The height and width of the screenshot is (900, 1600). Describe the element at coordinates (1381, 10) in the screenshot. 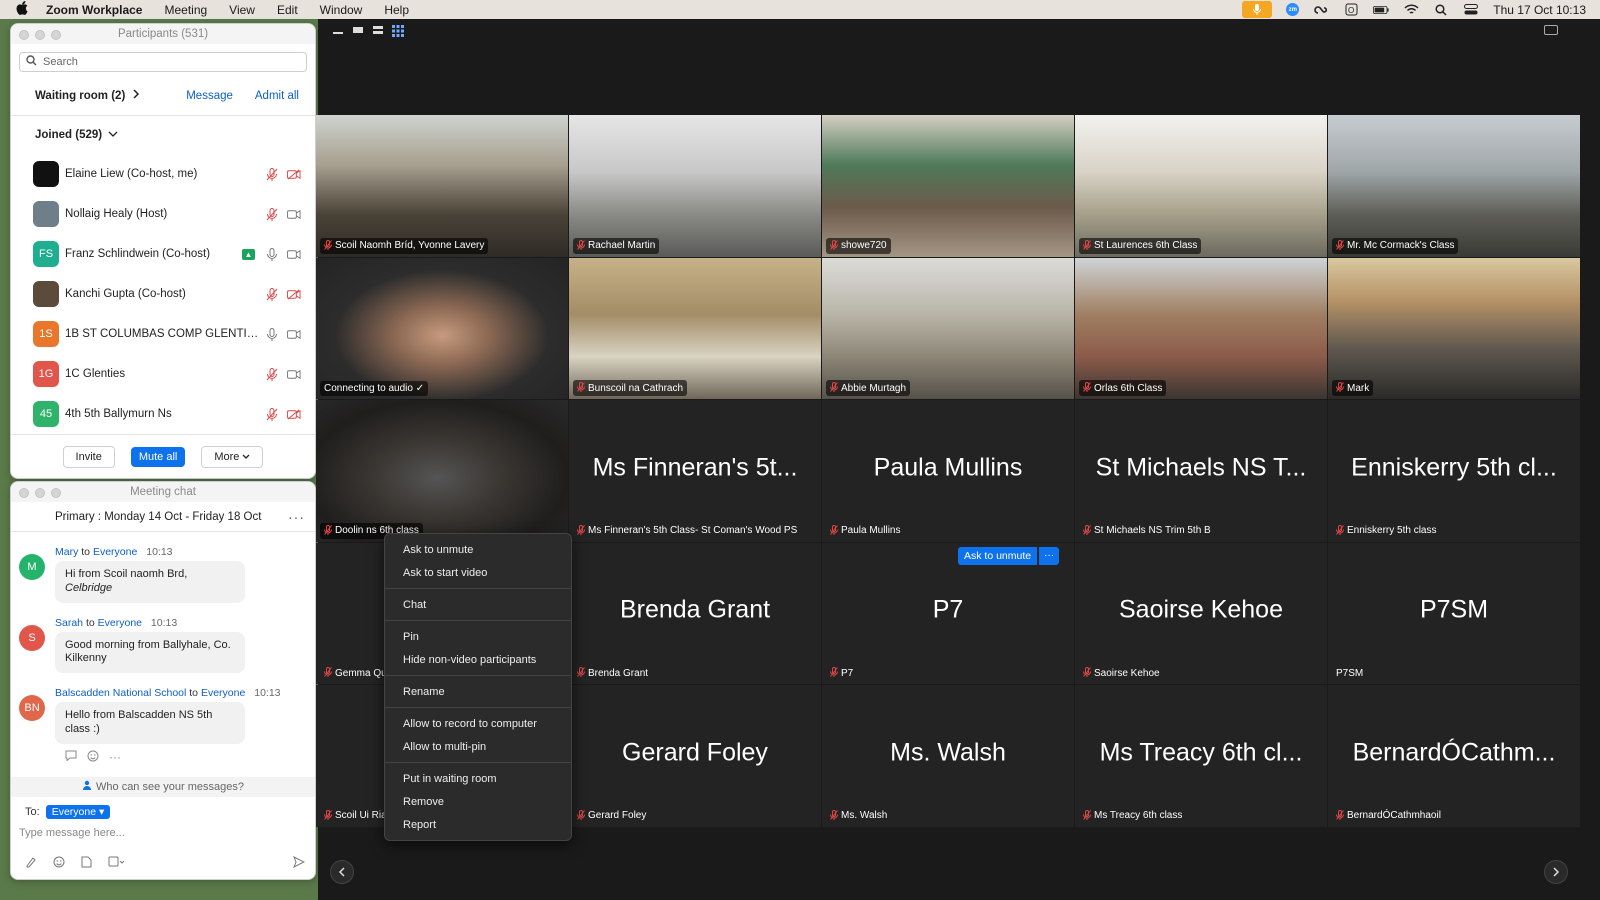

I see `battery-icon` at that location.